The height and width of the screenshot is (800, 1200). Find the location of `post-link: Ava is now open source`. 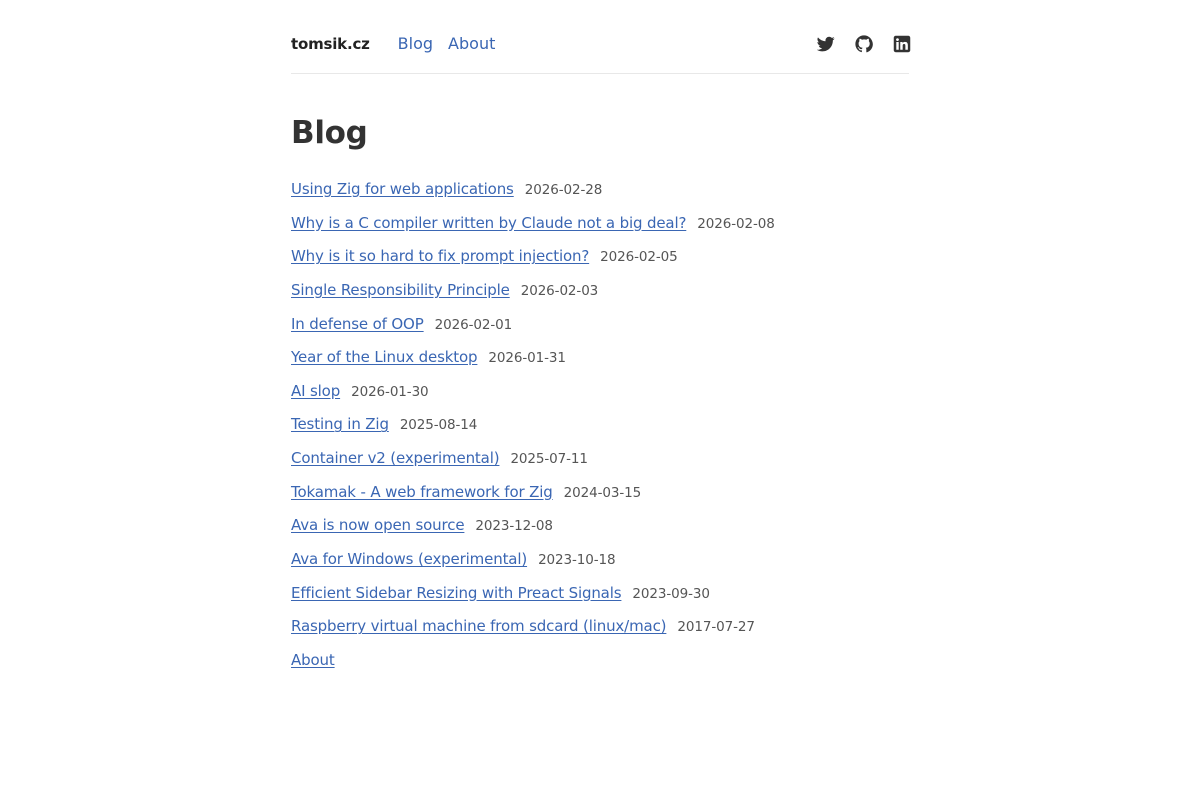

post-link: Ava is now open source is located at coordinates (378, 525).